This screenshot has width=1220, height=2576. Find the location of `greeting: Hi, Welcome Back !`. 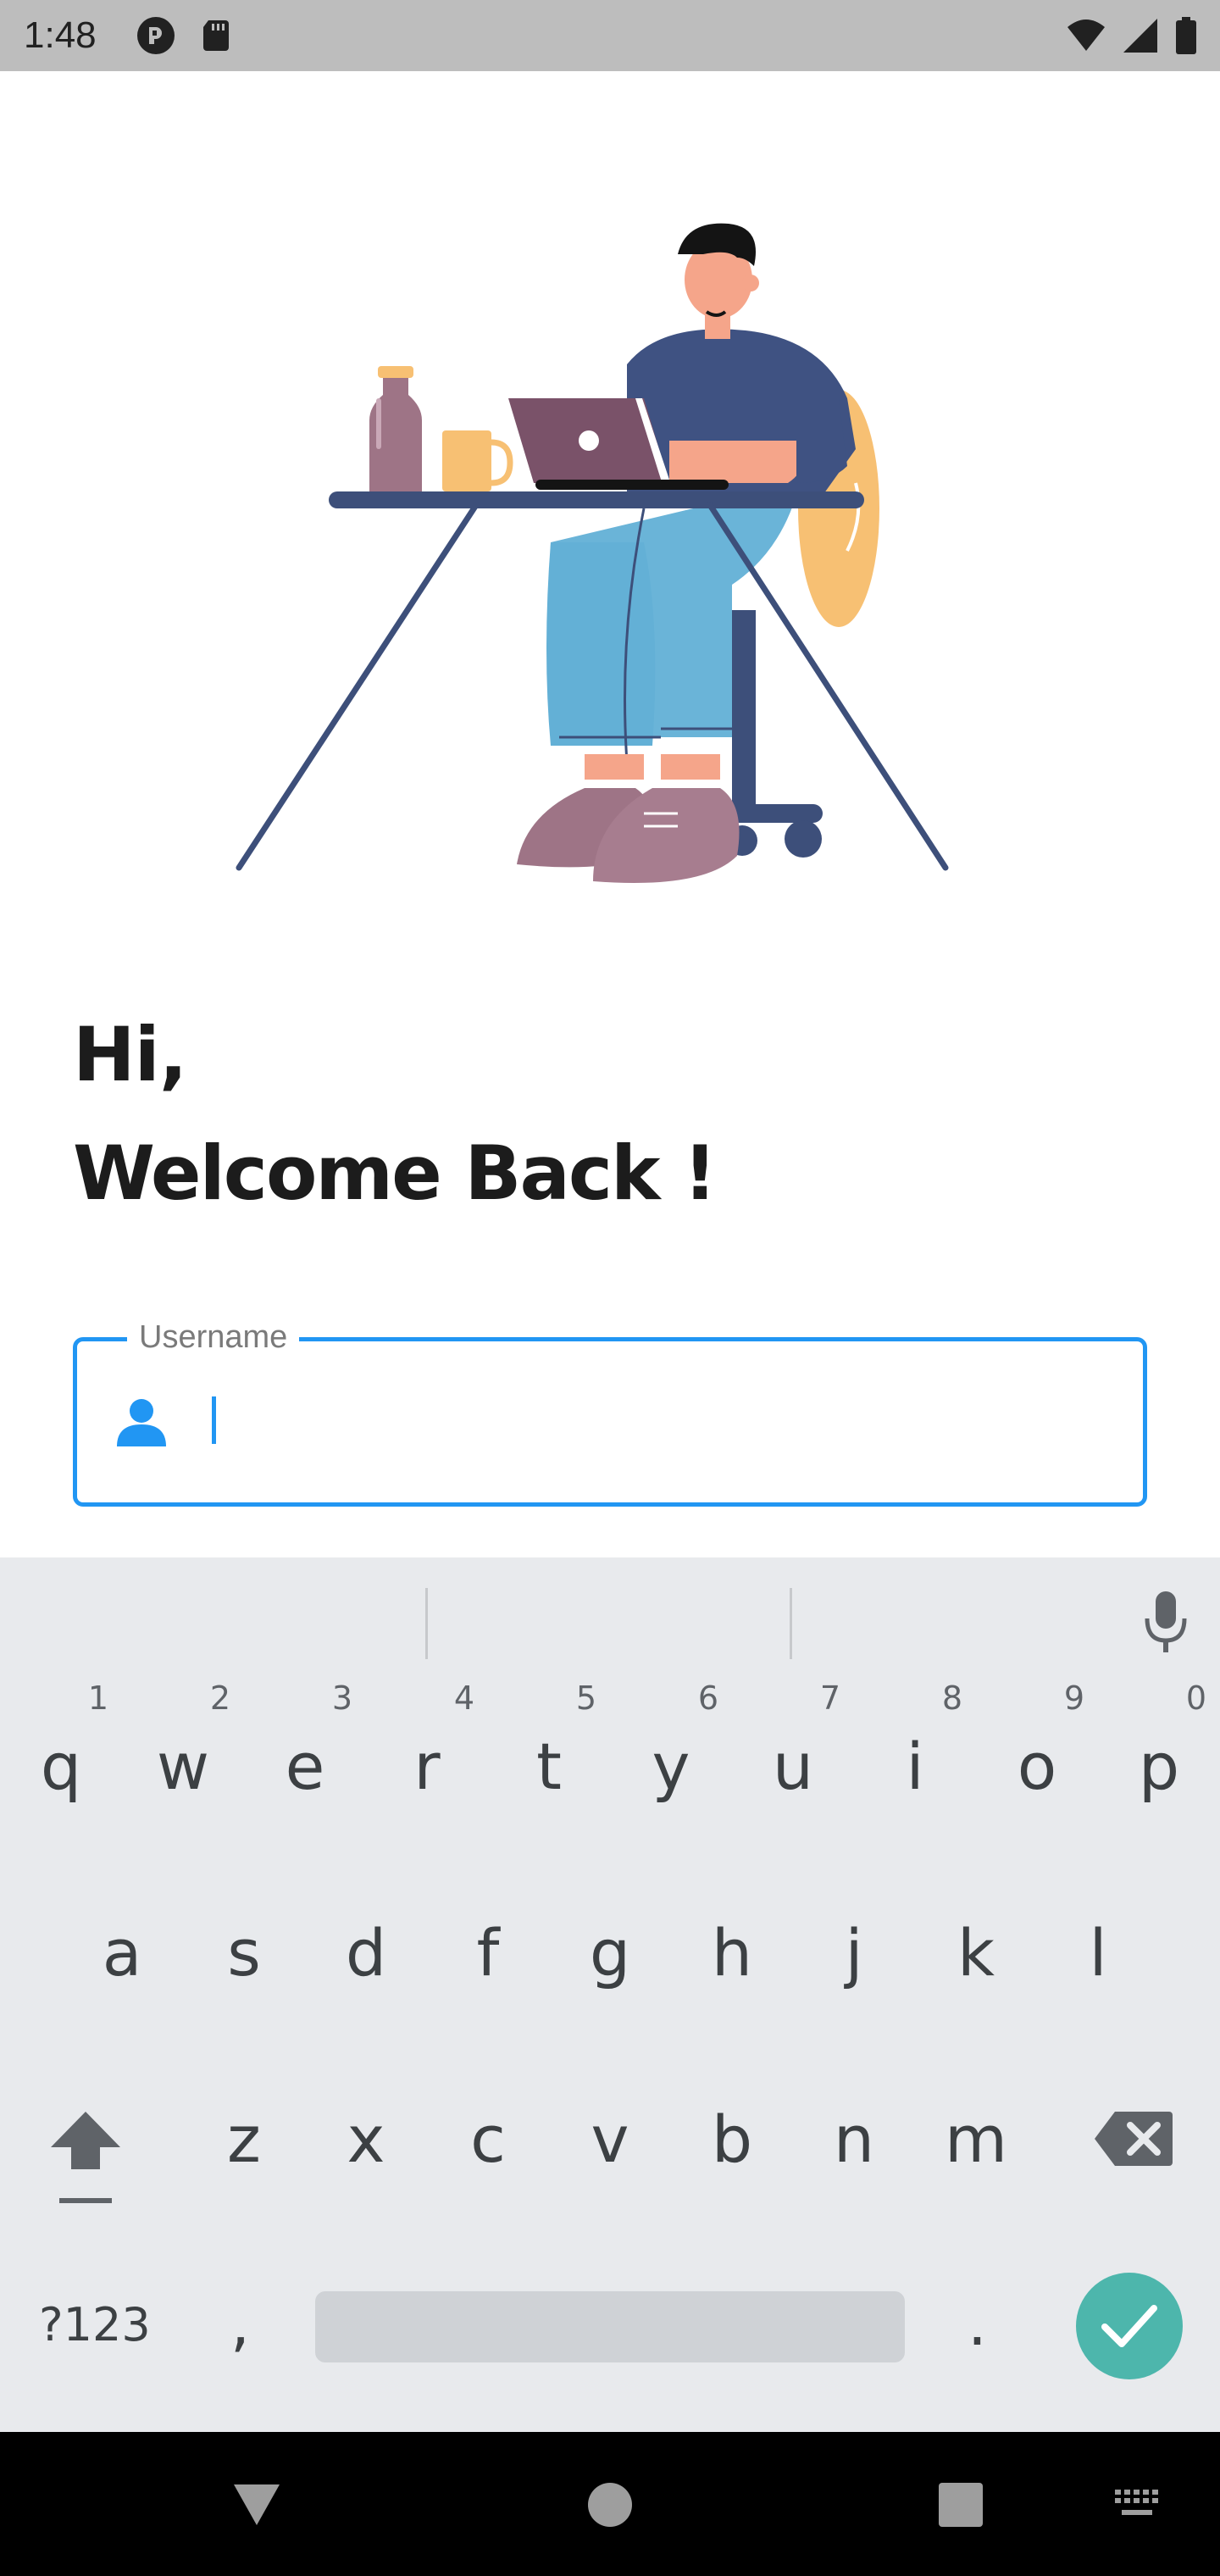

greeting: Hi, Welcome Back ! is located at coordinates (395, 1118).